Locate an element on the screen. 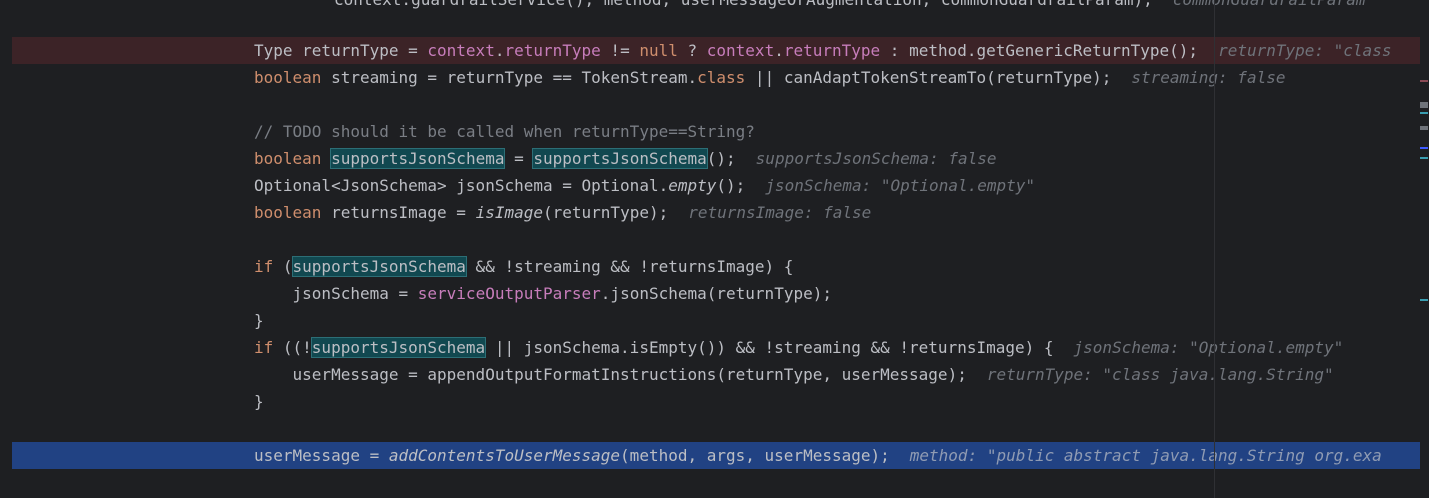  scroll-thumb is located at coordinates (1424, 105).